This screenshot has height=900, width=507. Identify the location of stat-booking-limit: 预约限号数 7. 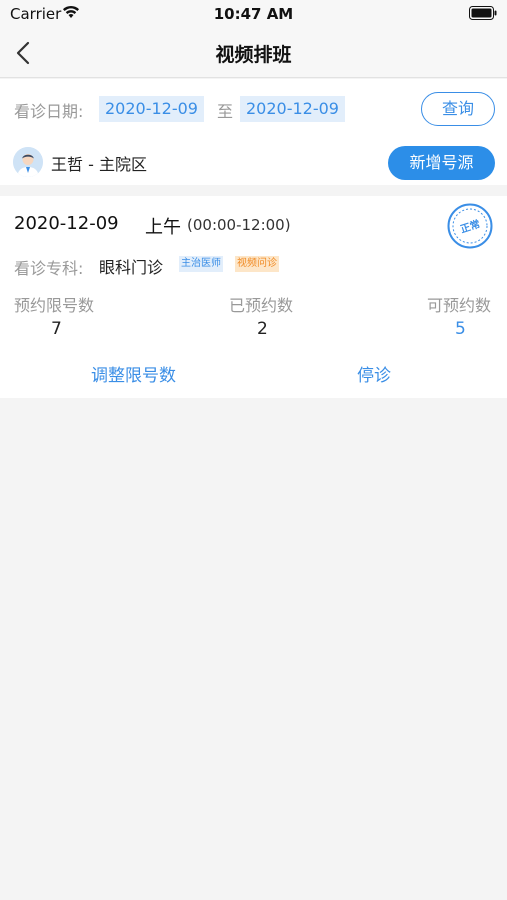
(69, 315).